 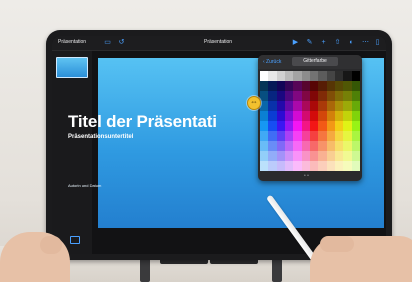 I want to click on back-button: ‹ Zurück, so click(x=272, y=62).